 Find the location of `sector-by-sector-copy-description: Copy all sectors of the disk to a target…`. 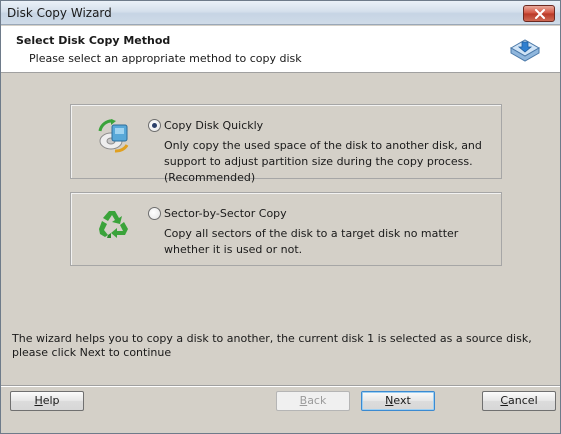

sector-by-sector-copy-description: Copy all sectors of the disk to a target… is located at coordinates (311, 241).